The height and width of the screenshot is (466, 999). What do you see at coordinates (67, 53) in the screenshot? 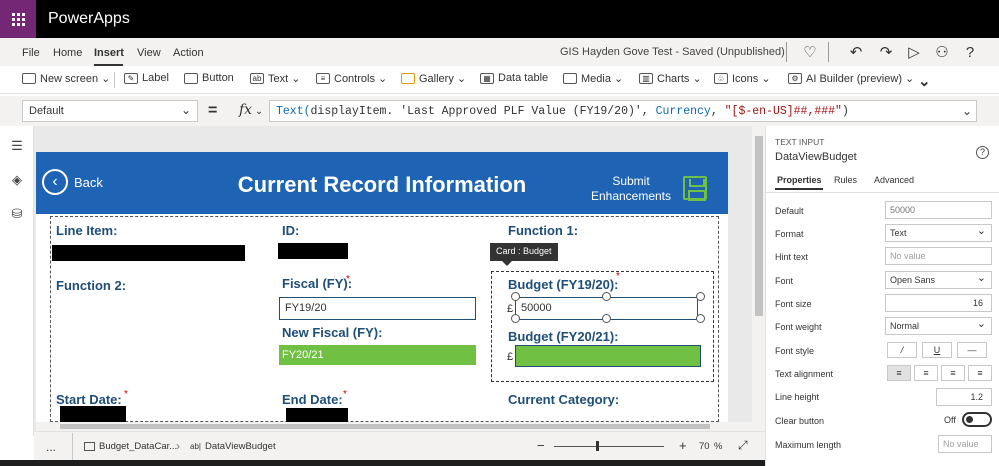
I see `menu-home: Home` at bounding box center [67, 53].